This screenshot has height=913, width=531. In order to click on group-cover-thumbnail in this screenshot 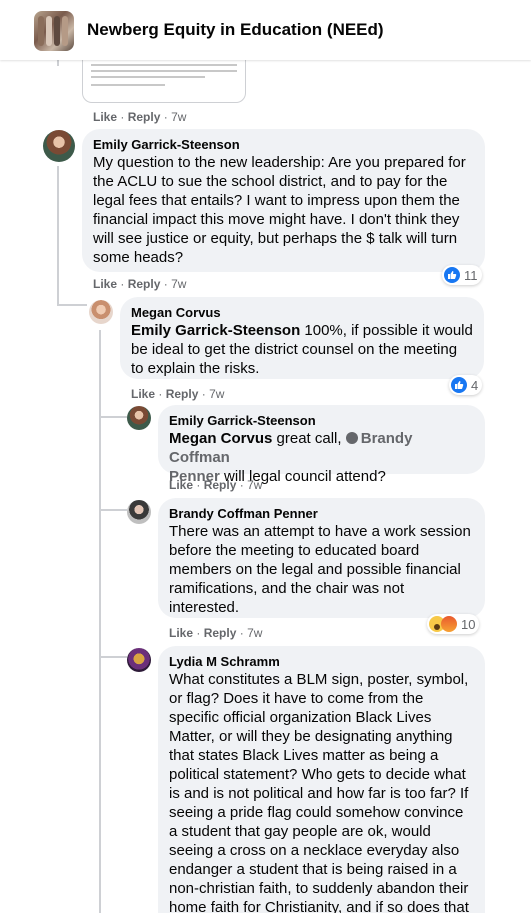, I will do `click(54, 31)`.